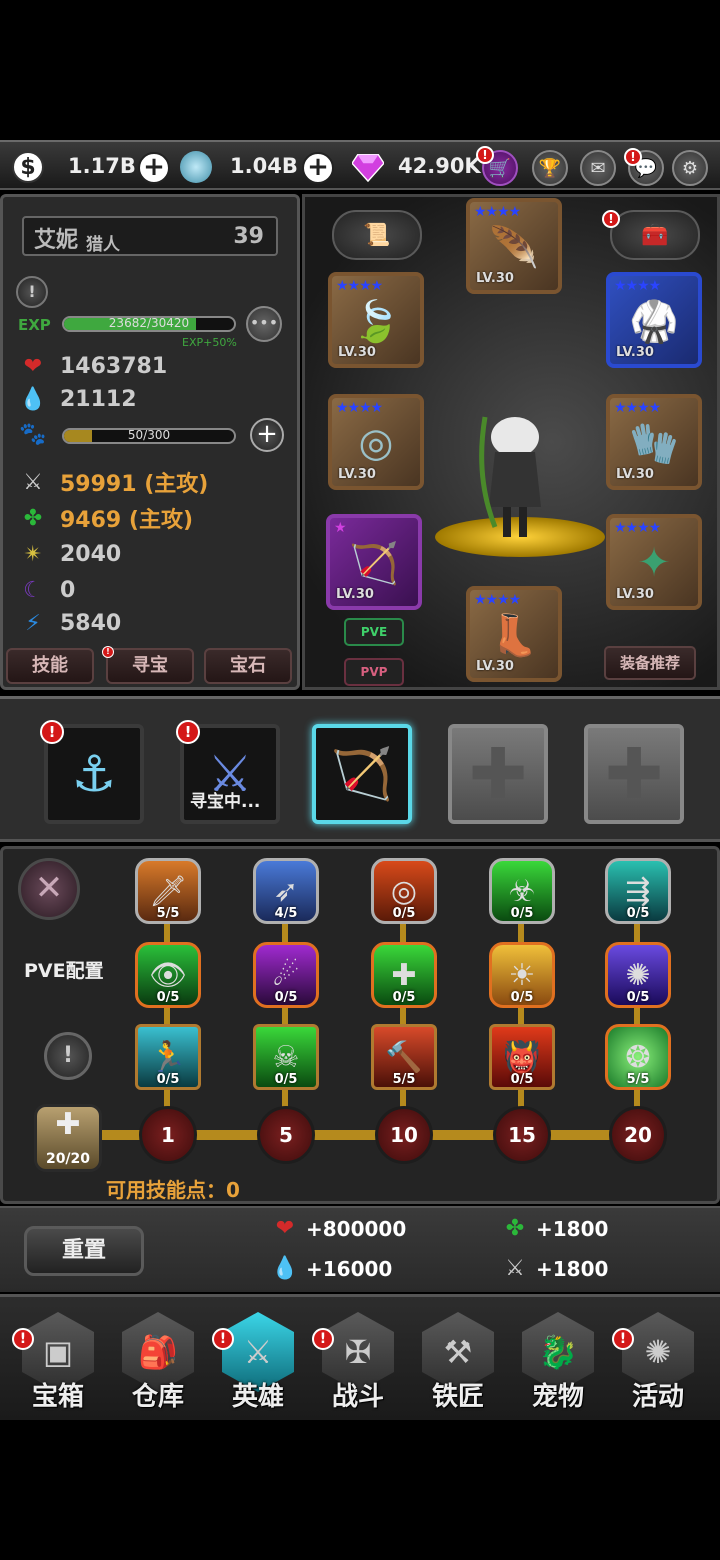 This screenshot has width=720, height=1560. I want to click on equip-slot-boots: ★★★★ 👢 LV.30, so click(514, 634).